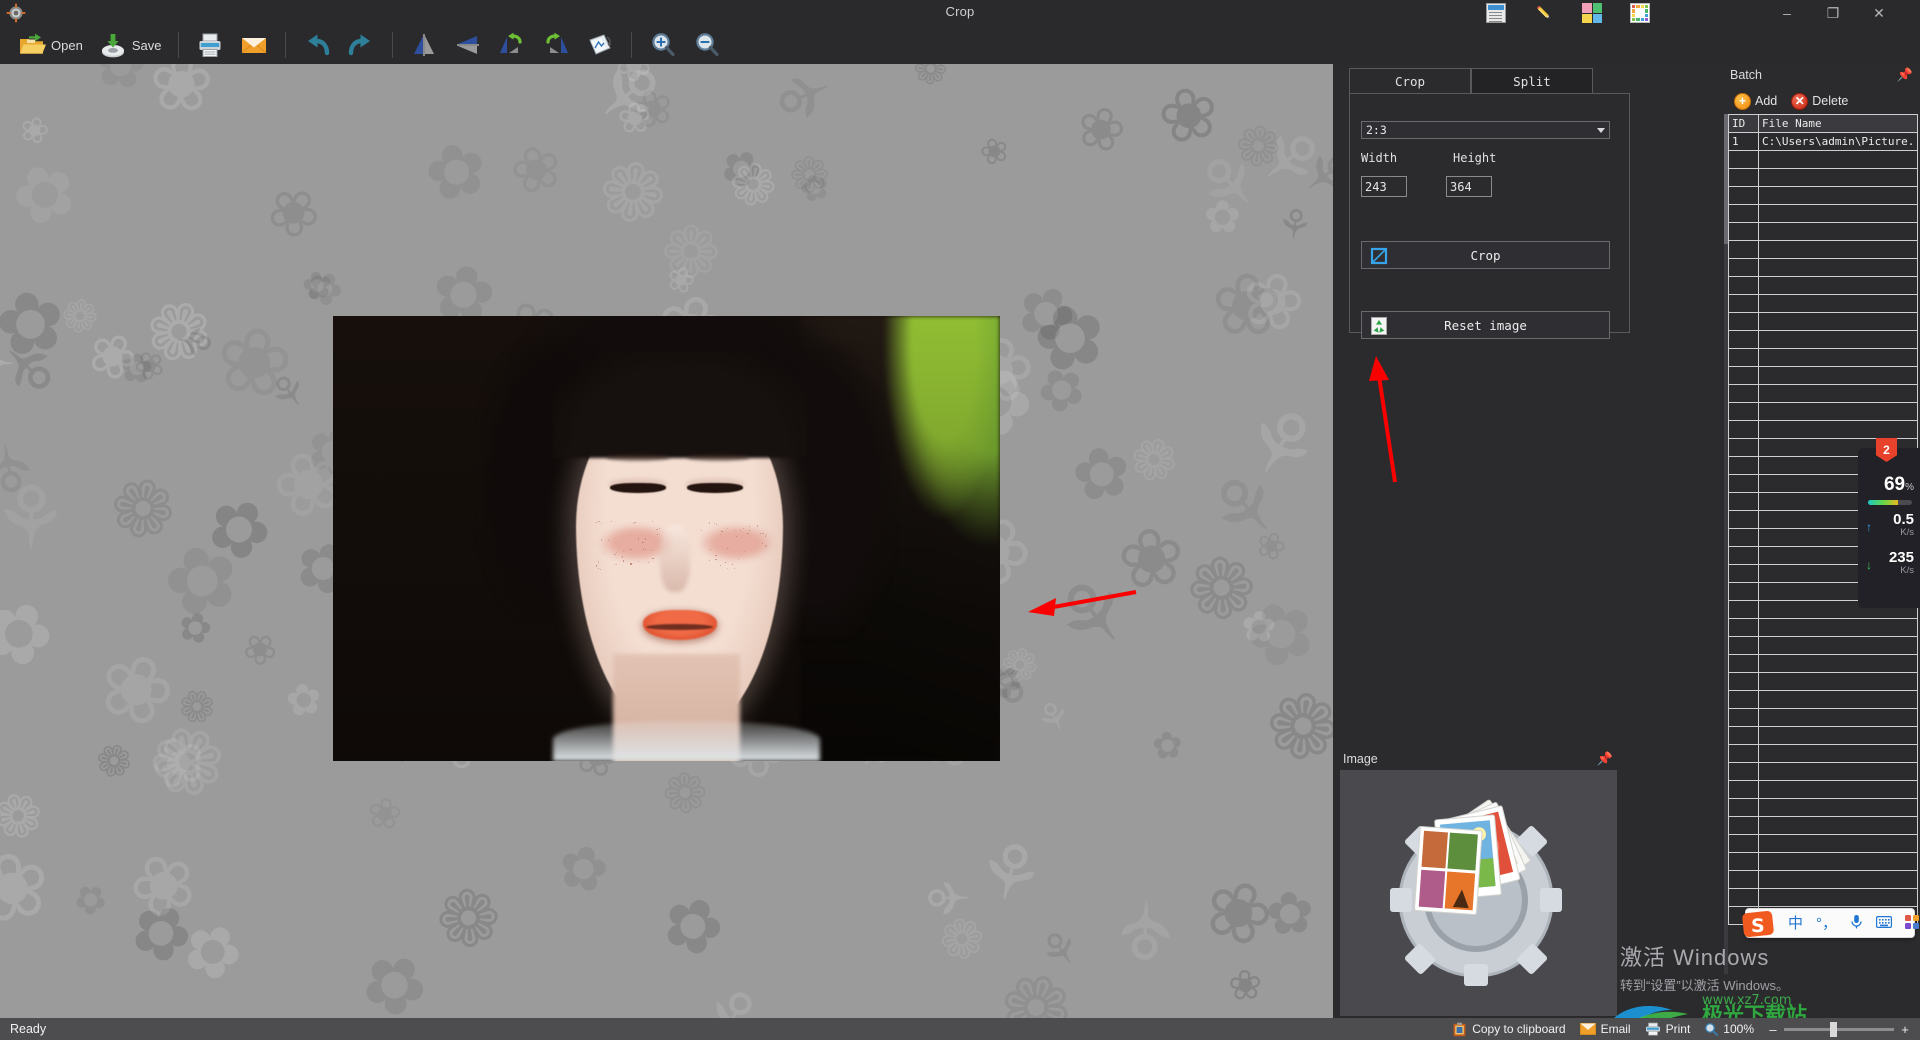  I want to click on rotate-left-button, so click(512, 45).